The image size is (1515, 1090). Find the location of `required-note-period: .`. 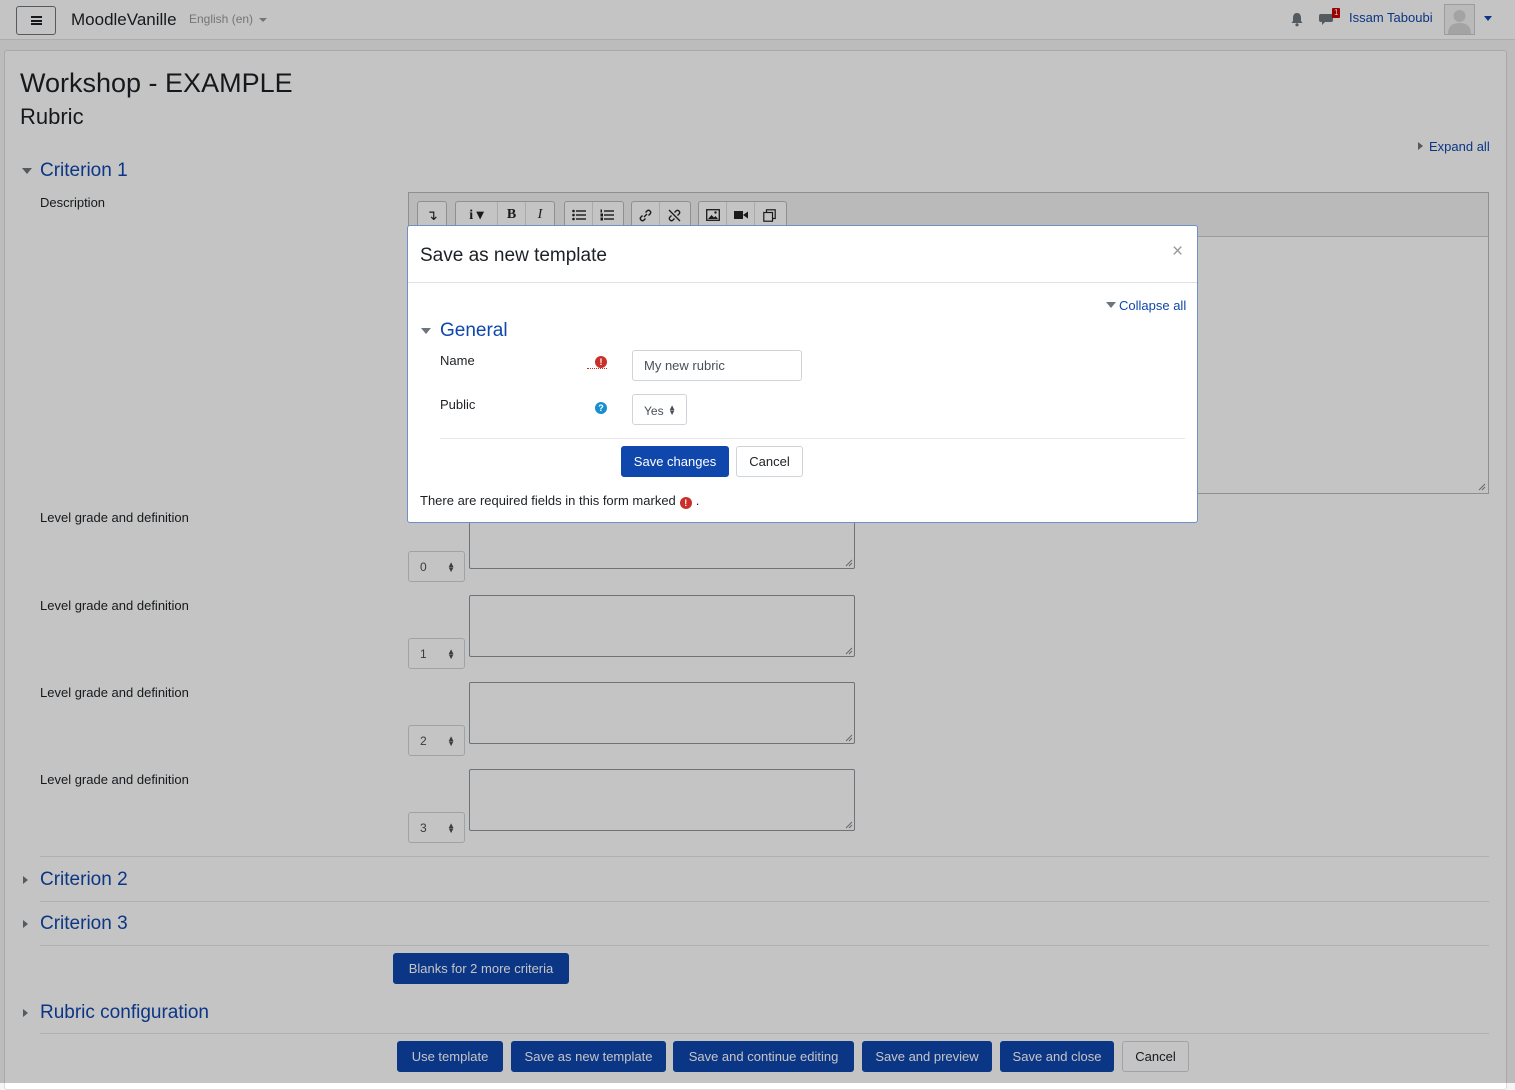

required-note-period: . is located at coordinates (697, 500).